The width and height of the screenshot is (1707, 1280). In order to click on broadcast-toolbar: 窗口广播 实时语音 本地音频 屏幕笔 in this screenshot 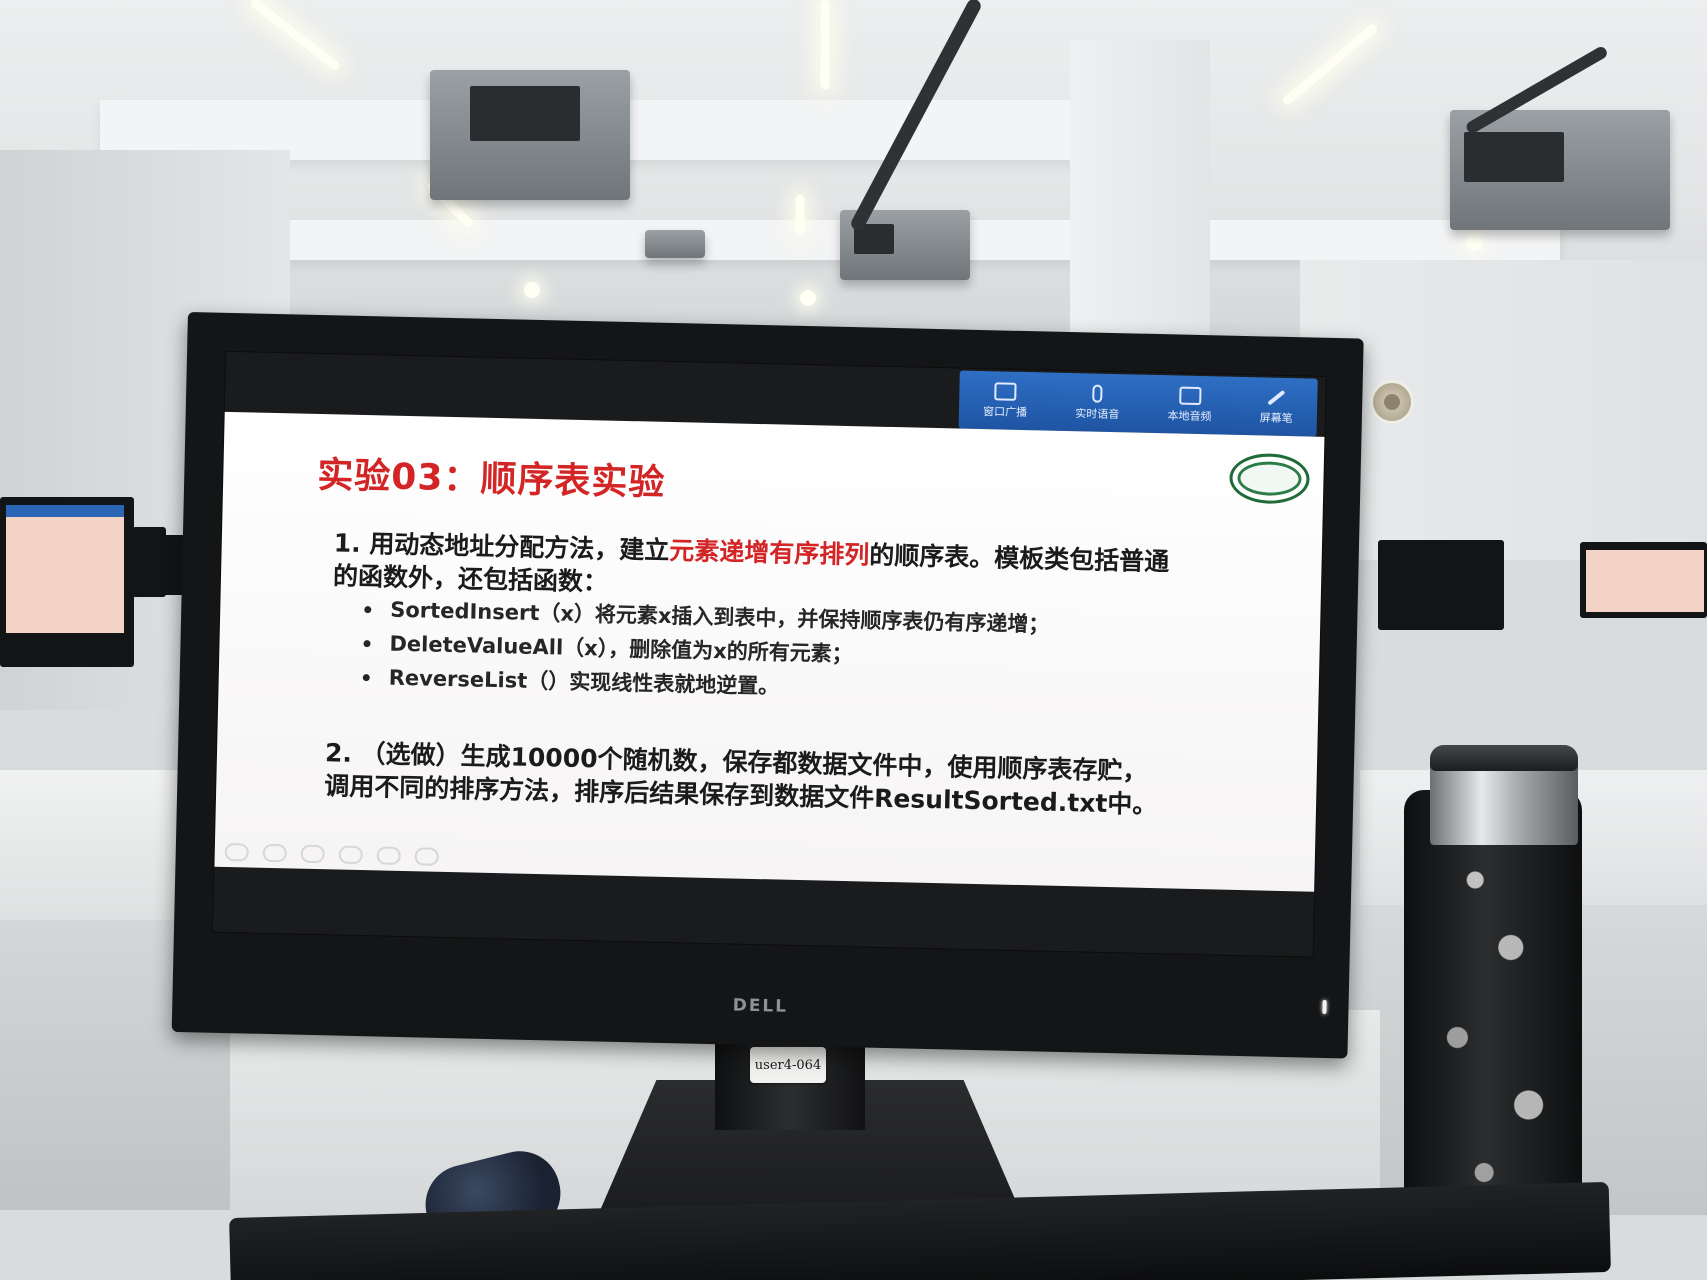, I will do `click(1138, 403)`.